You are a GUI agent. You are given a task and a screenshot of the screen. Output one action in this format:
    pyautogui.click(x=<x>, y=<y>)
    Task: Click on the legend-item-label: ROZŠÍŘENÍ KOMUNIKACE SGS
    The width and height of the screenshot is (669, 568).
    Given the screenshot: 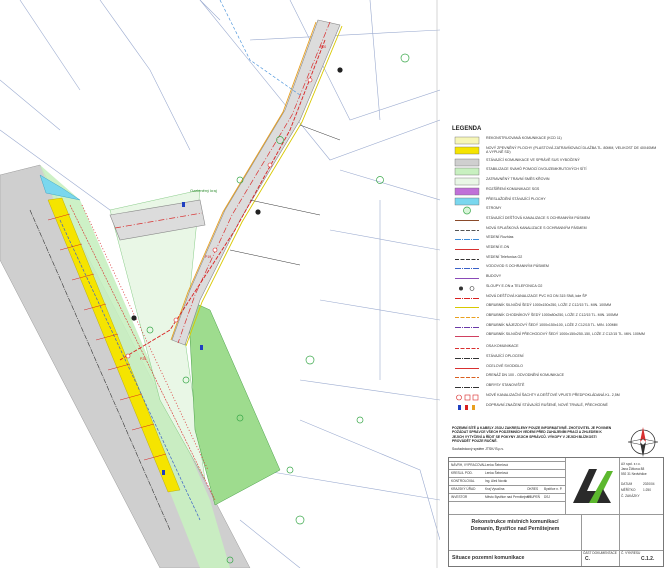 What is the action you would take?
    pyautogui.click(x=513, y=188)
    